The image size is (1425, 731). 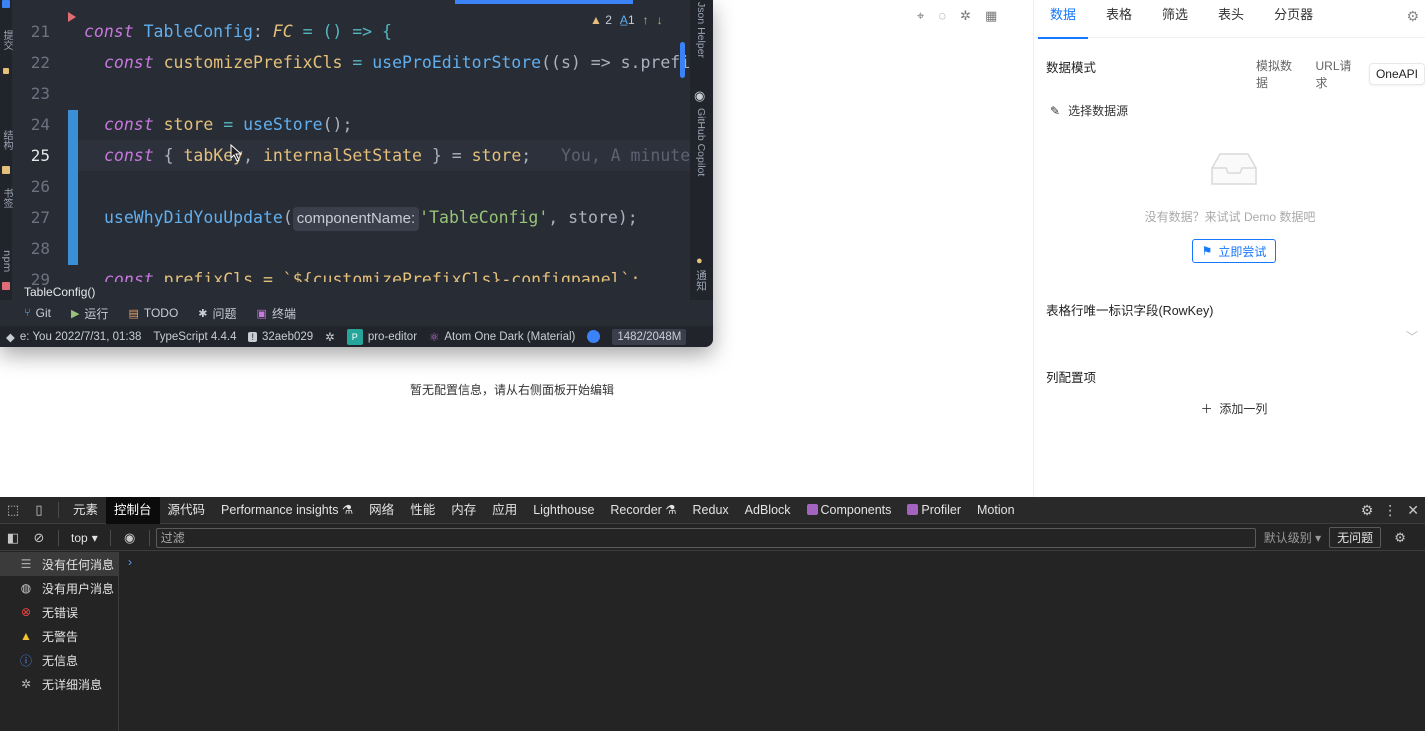 What do you see at coordinates (73, 337) in the screenshot?
I see `vcs-blame-status: ◆ e: You 2022/7/31, 01:38` at bounding box center [73, 337].